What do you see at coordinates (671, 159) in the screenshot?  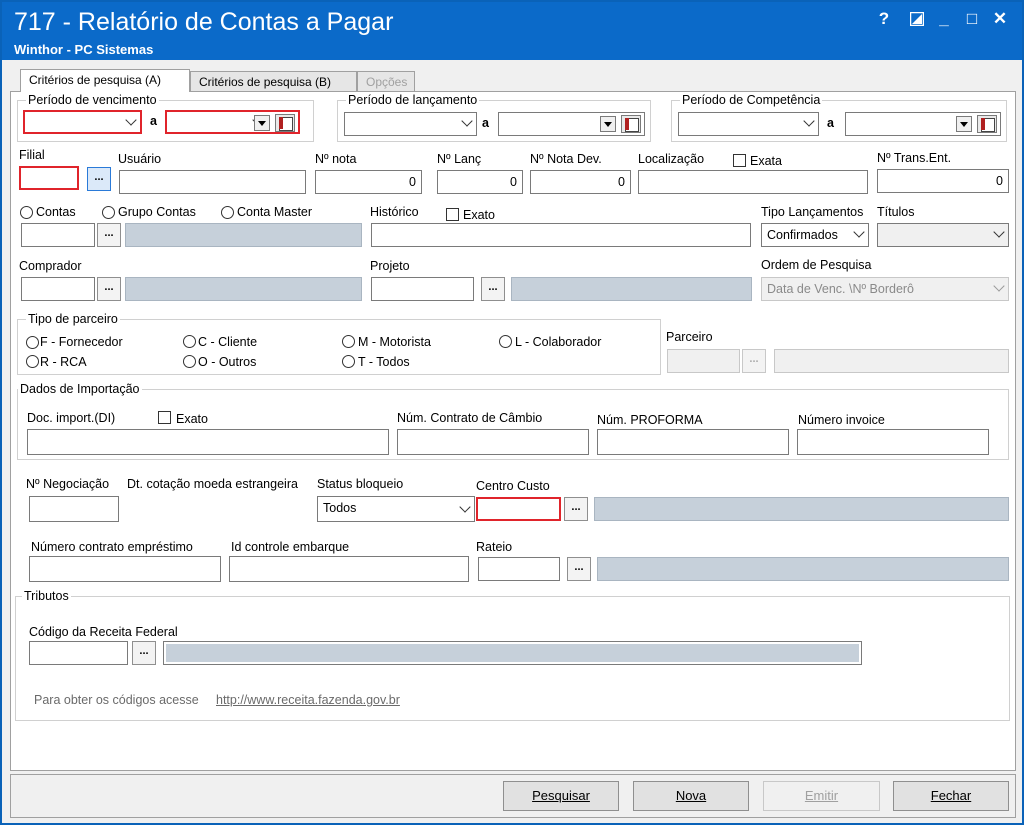 I see `localizacao-label: Localização` at bounding box center [671, 159].